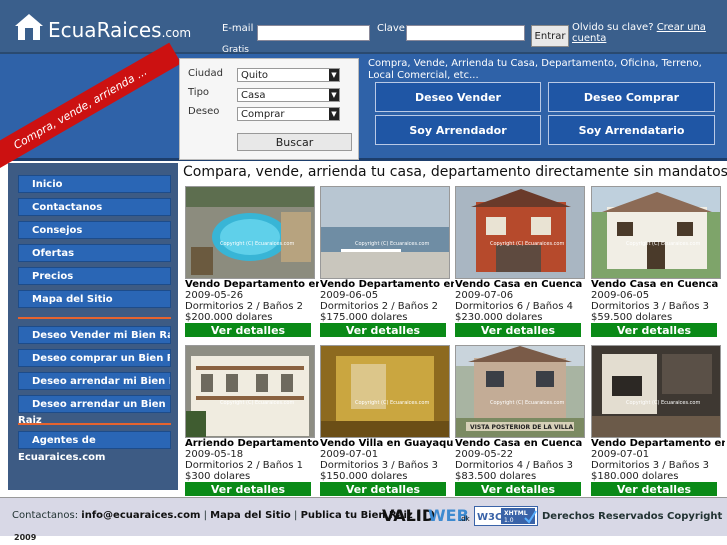  I want to click on type-label: Tipo, so click(199, 92).